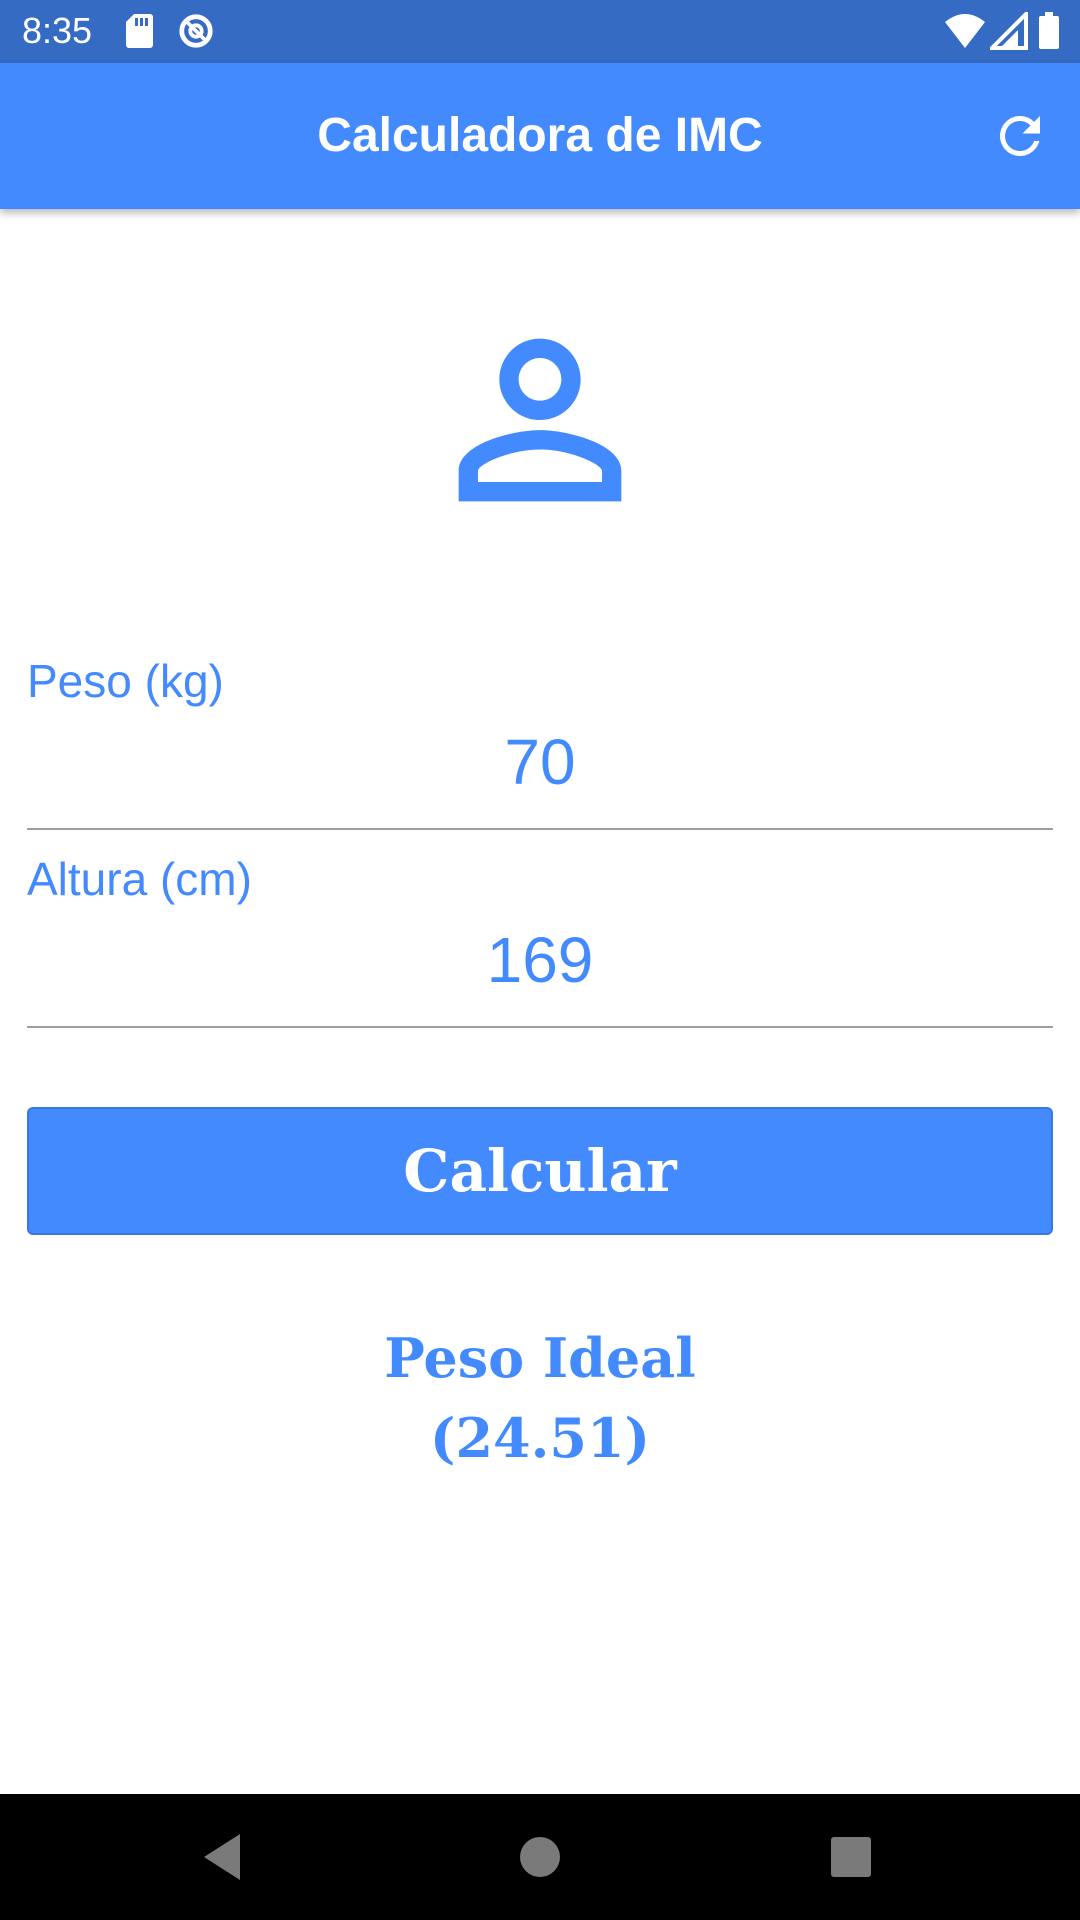 This screenshot has height=1920, width=1080. I want to click on status-bar: 8:35, so click(540, 31).